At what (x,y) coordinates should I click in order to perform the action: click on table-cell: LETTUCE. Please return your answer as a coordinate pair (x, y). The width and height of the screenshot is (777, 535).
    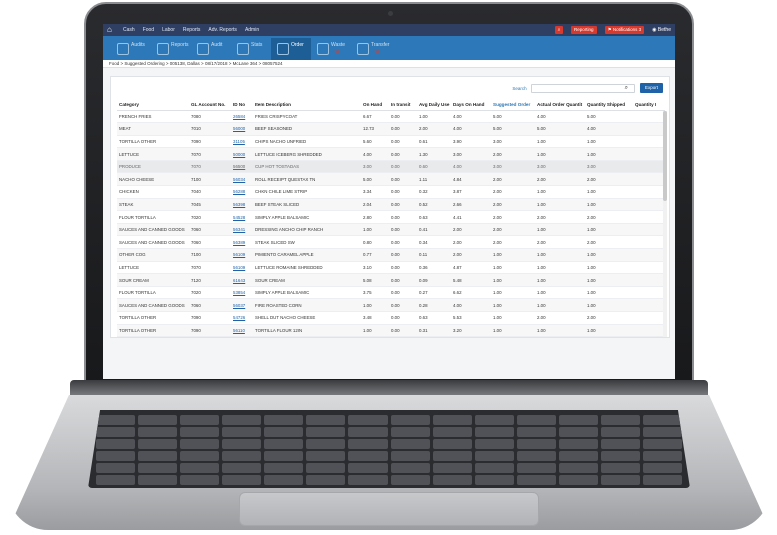
    Looking at the image, I should click on (153, 154).